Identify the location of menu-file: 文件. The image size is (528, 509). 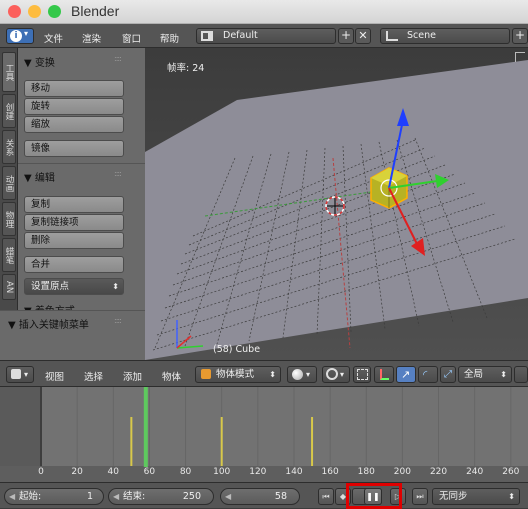
(53, 38).